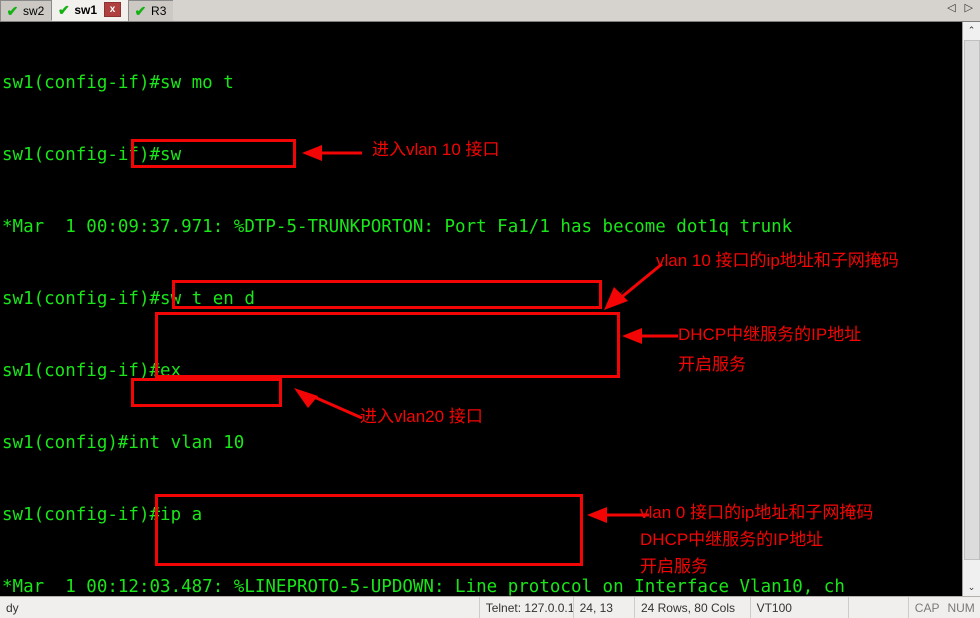  What do you see at coordinates (560, 10) in the screenshot?
I see `tab-bar-spacer` at bounding box center [560, 10].